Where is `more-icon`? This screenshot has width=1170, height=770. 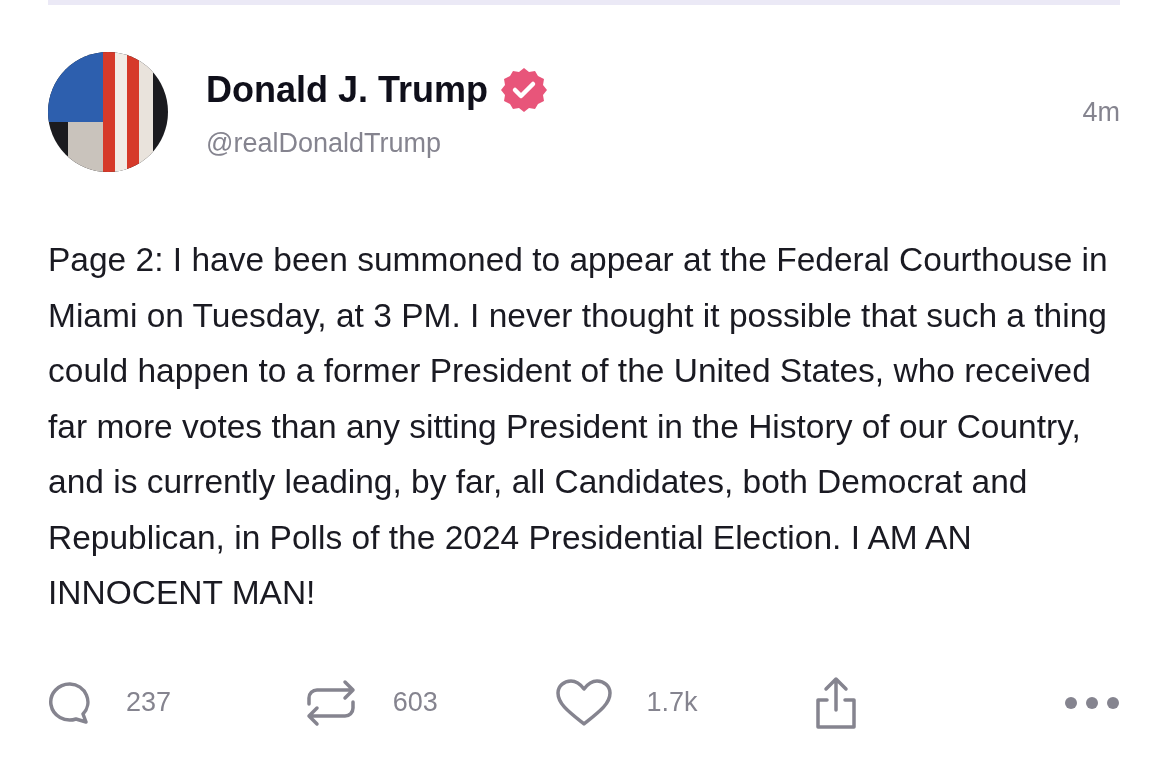 more-icon is located at coordinates (1092, 702).